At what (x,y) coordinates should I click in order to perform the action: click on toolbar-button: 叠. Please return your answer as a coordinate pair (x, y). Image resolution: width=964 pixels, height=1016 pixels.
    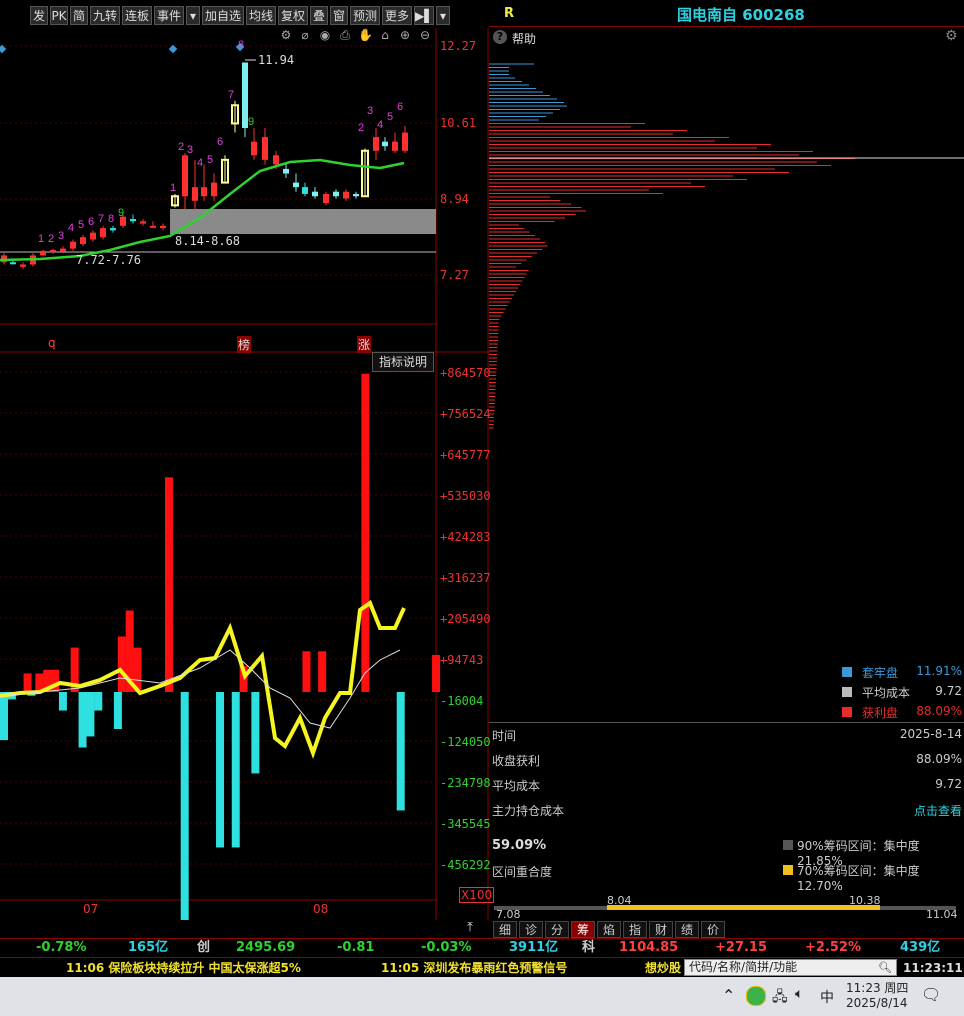
    Looking at the image, I should click on (319, 15).